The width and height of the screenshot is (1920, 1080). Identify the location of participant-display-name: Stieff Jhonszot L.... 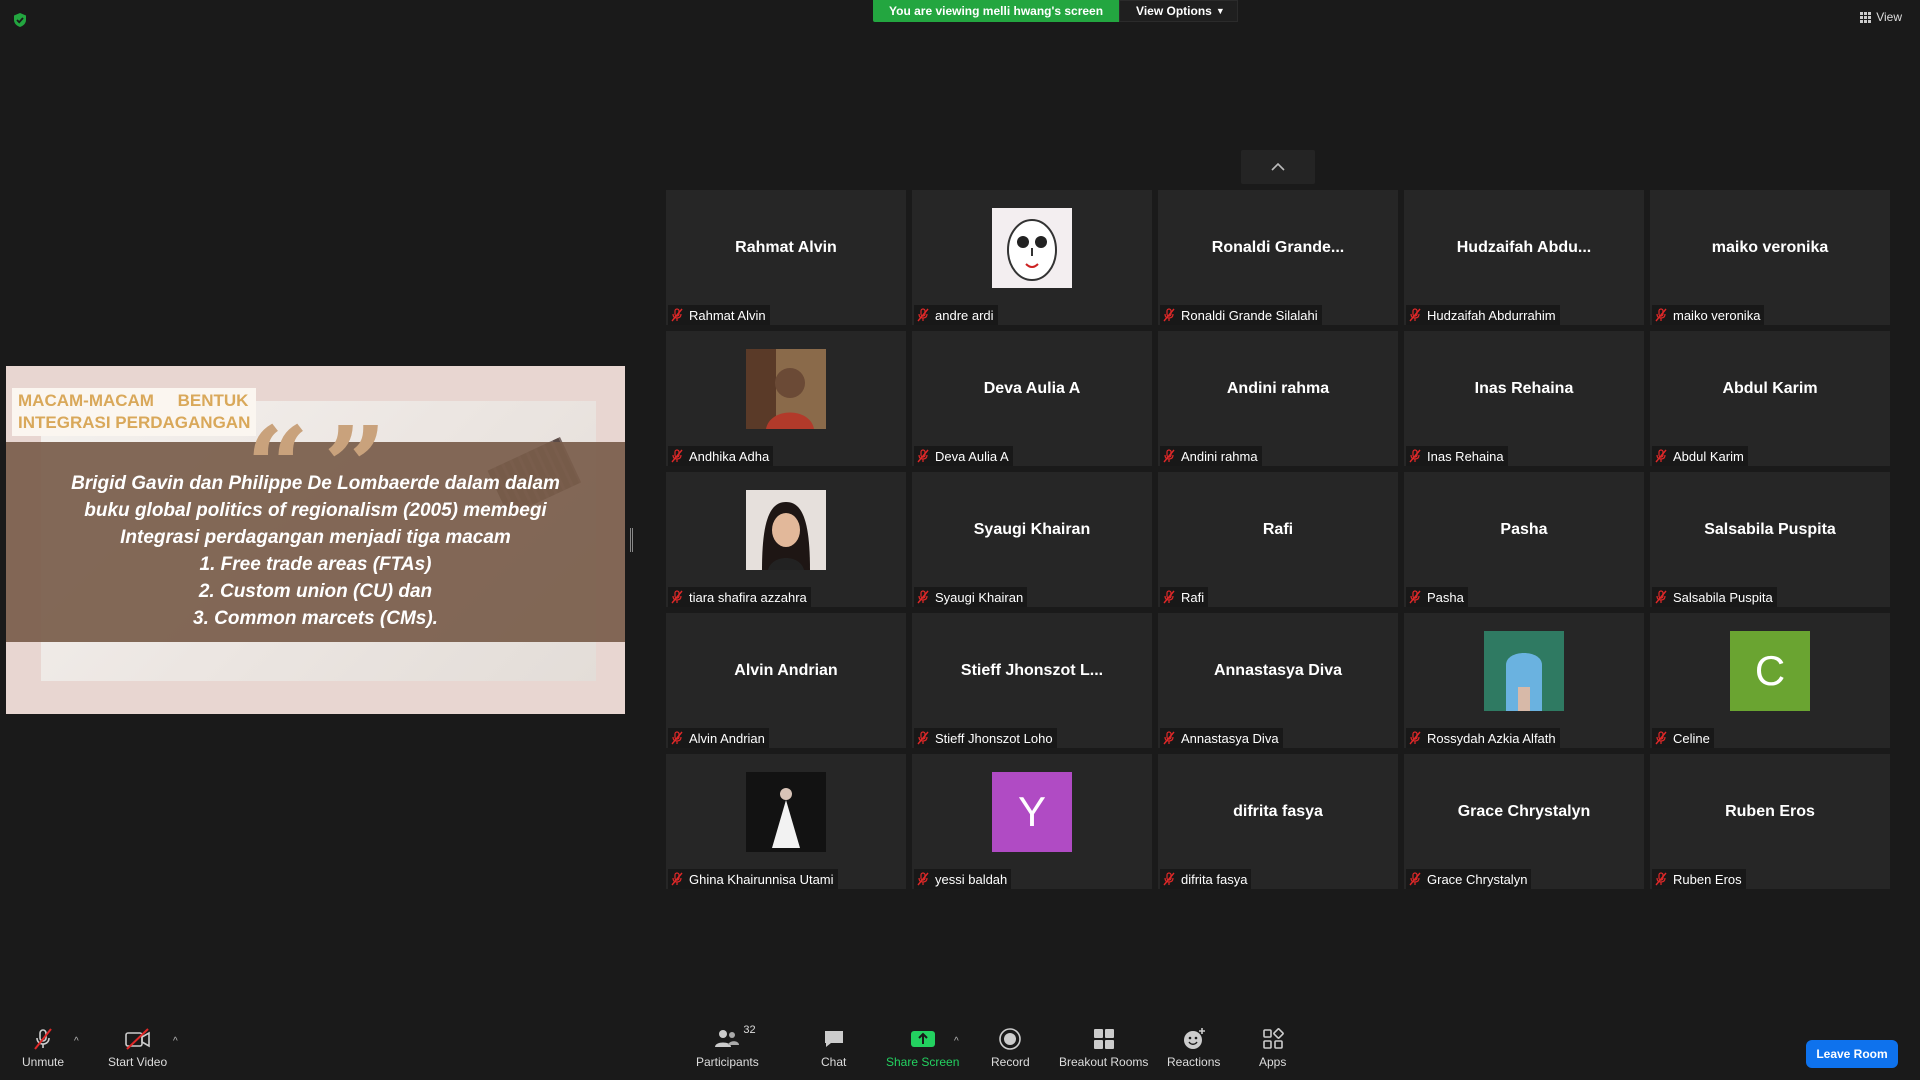
(1032, 670).